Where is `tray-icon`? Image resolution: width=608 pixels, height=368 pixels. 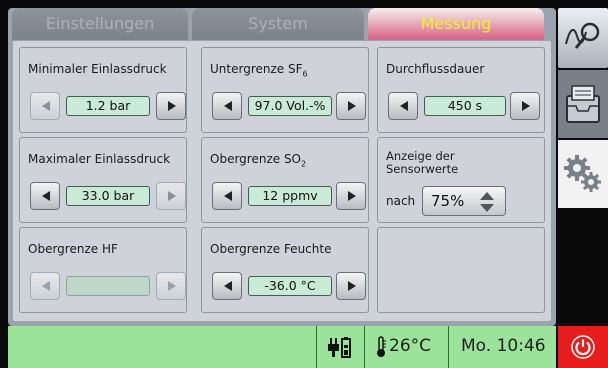
tray-icon is located at coordinates (583, 104).